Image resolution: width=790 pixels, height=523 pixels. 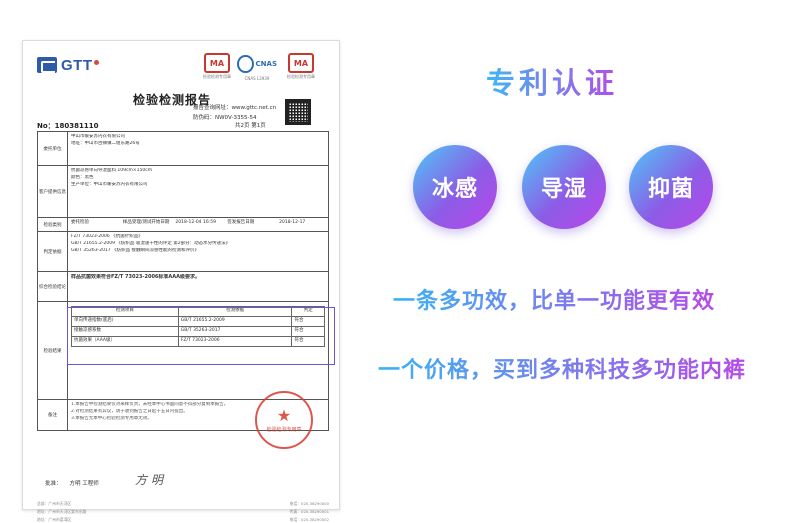 I want to click on cnas-ring-icon, so click(x=245, y=64).